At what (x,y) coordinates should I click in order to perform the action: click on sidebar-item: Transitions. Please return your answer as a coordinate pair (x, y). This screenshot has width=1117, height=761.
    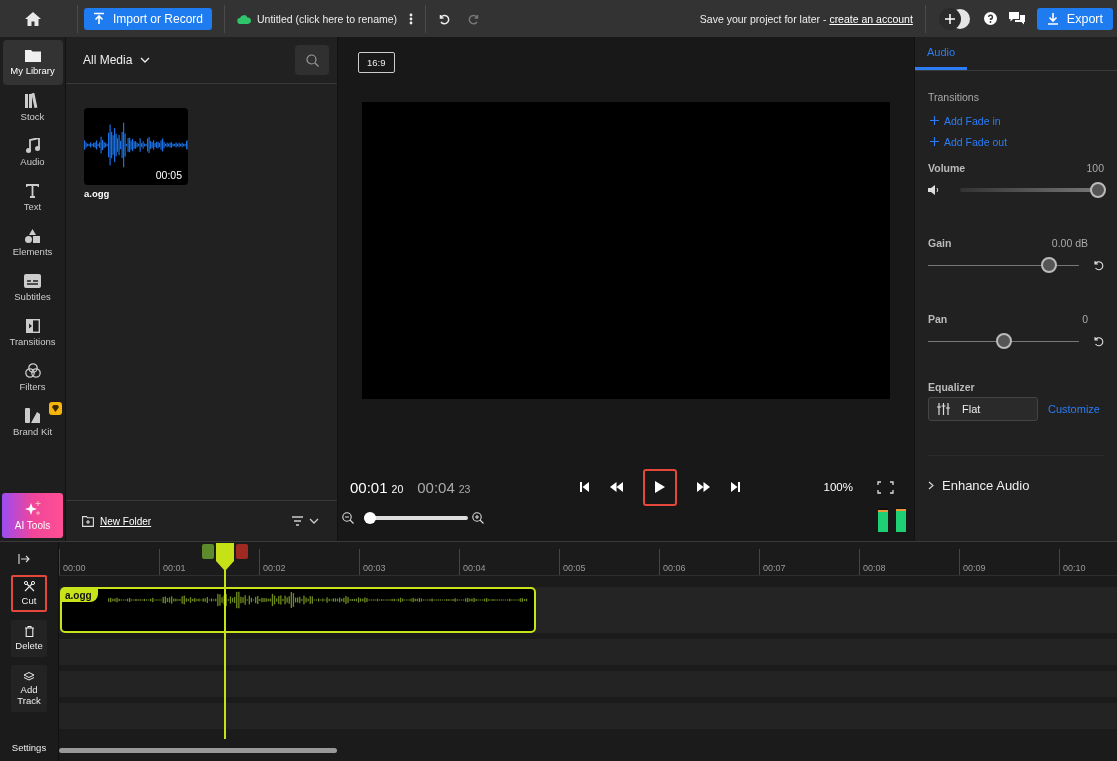
    Looking at the image, I should click on (32, 332).